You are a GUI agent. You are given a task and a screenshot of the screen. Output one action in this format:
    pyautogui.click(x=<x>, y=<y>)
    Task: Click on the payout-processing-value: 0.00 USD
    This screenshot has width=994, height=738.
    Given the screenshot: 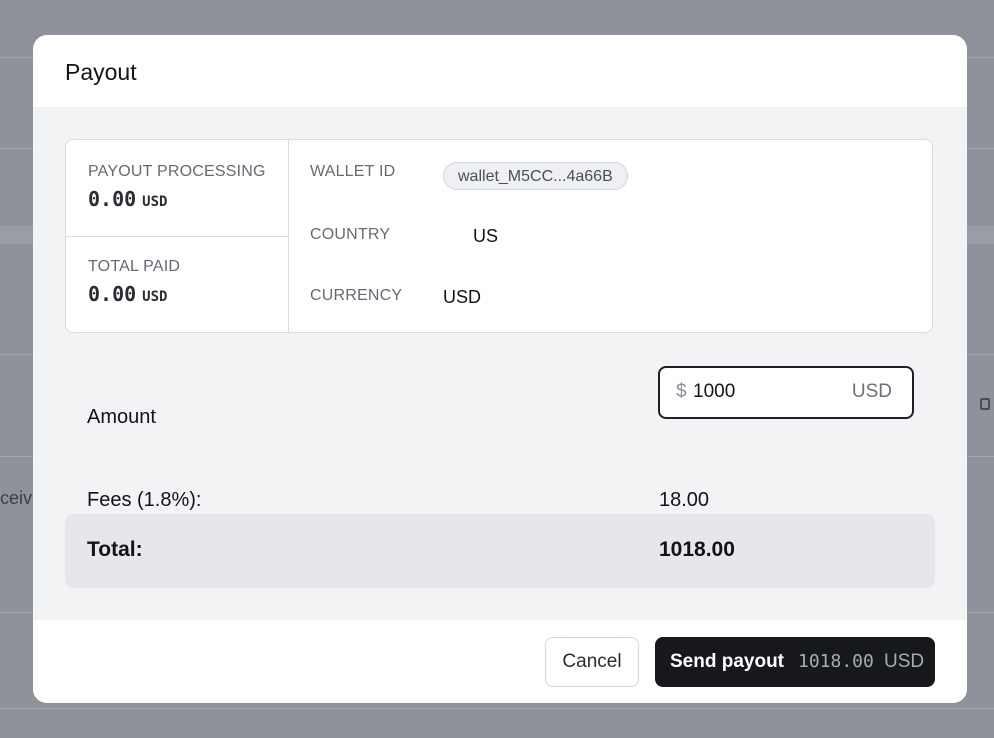 What is the action you would take?
    pyautogui.click(x=127, y=199)
    